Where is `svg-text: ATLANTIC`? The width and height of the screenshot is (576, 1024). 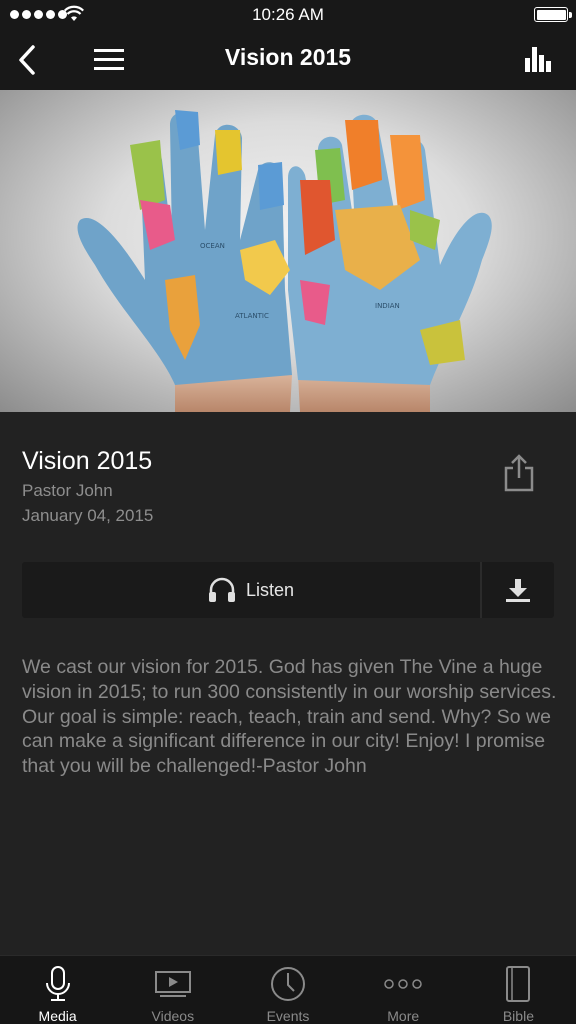
svg-text: ATLANTIC is located at coordinates (252, 316).